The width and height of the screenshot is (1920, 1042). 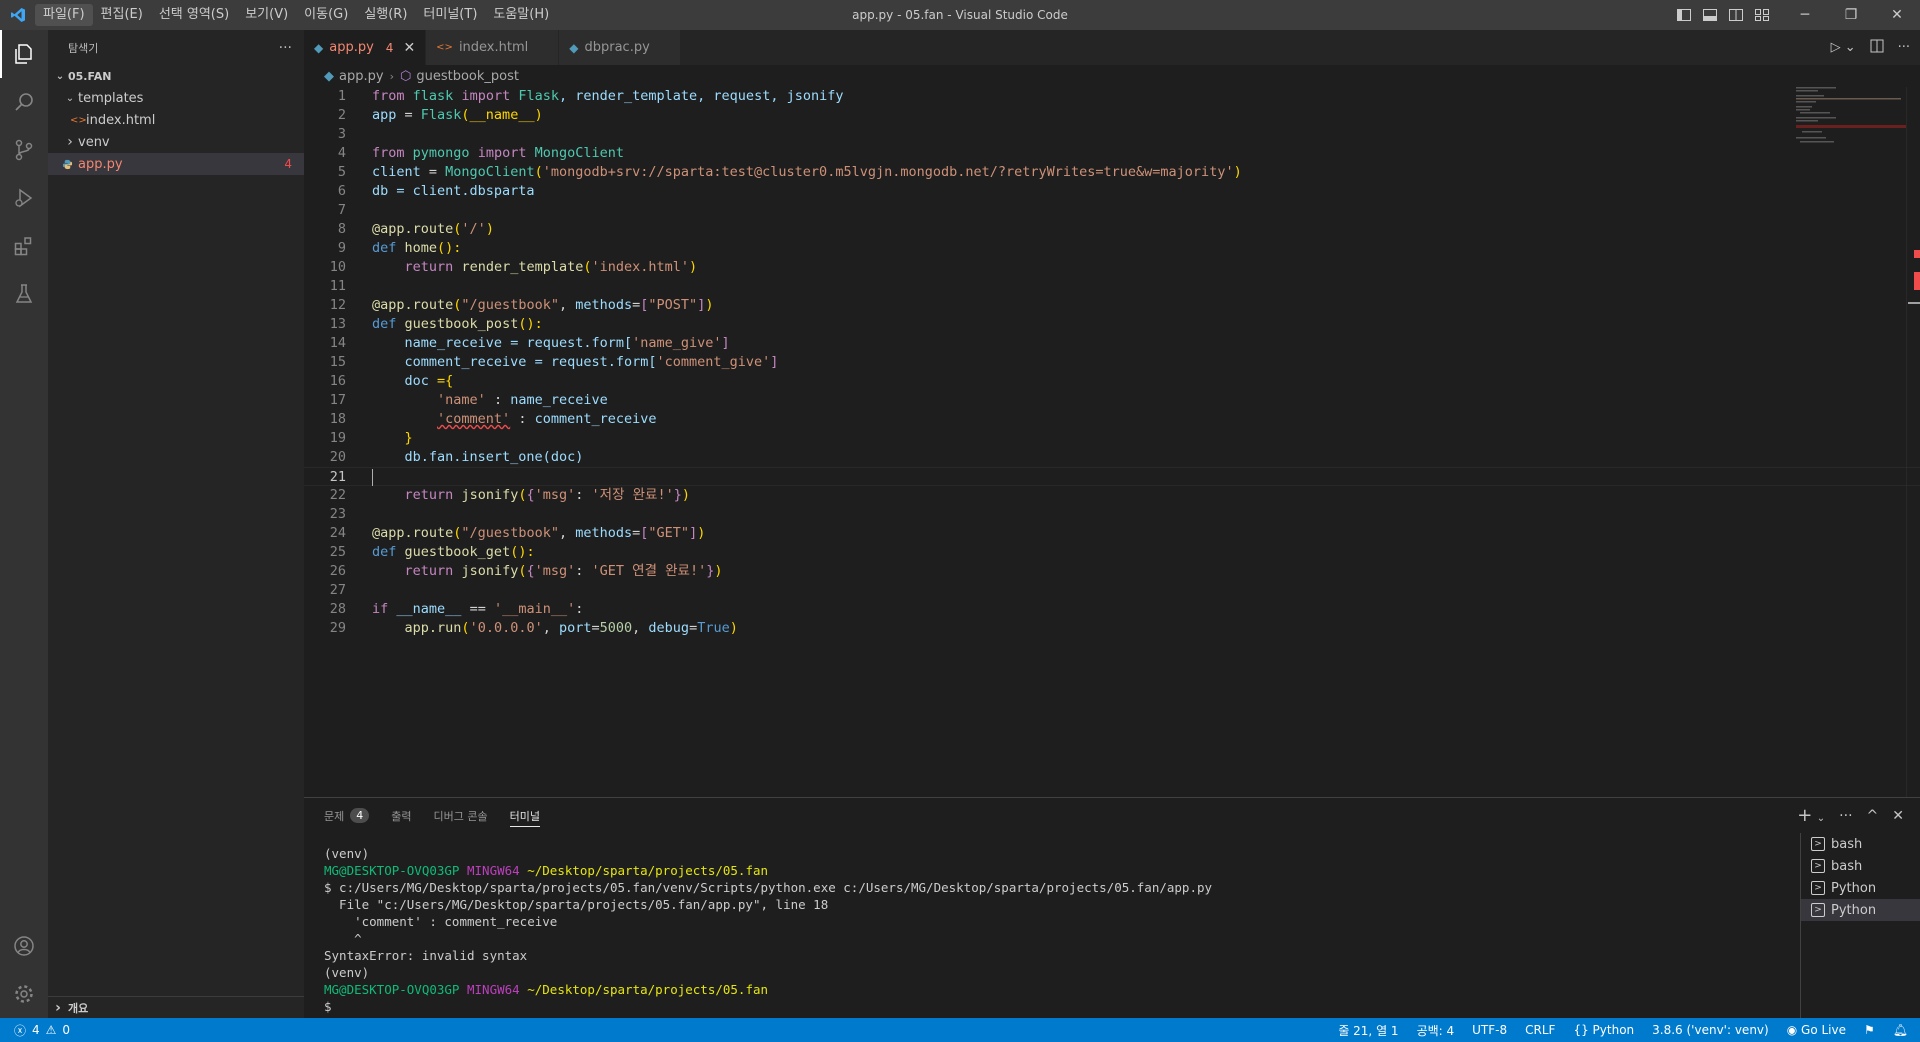 I want to click on restore-button: ❐, so click(x=1851, y=15).